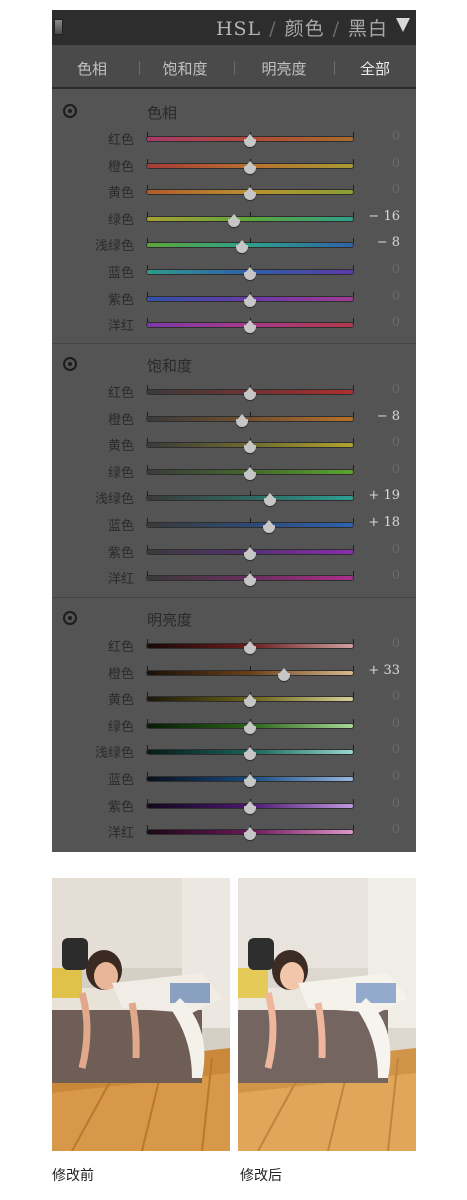  I want to click on after-caption: 修改后, so click(261, 1176).